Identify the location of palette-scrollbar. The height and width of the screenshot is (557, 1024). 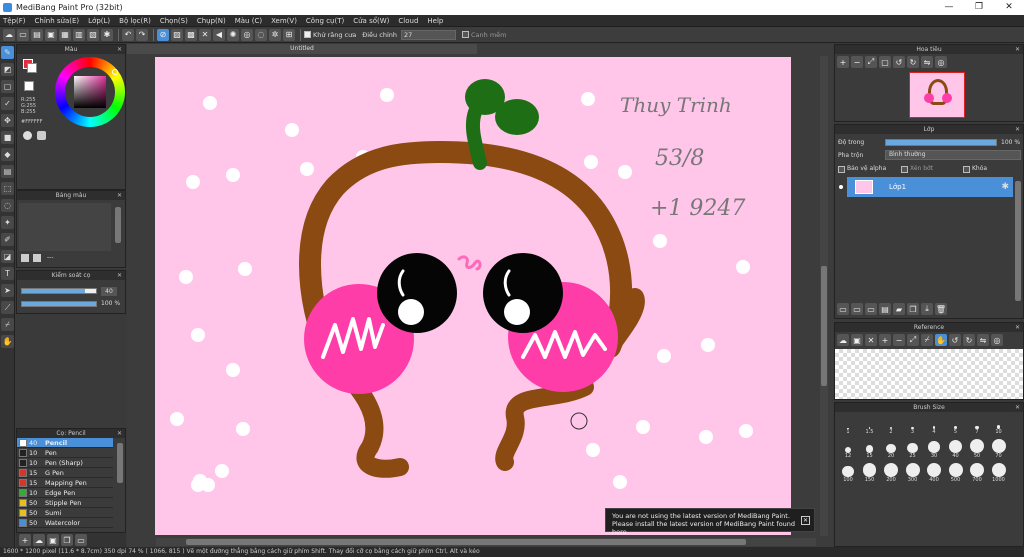
(118, 225).